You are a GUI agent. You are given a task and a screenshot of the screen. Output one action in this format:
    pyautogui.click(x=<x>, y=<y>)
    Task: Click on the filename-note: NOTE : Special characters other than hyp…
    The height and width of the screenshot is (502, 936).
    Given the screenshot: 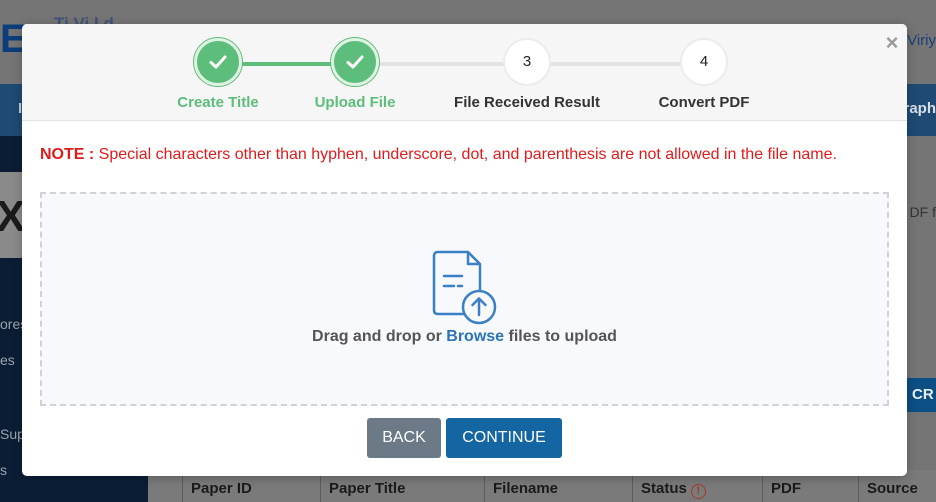 What is the action you would take?
    pyautogui.click(x=465, y=155)
    